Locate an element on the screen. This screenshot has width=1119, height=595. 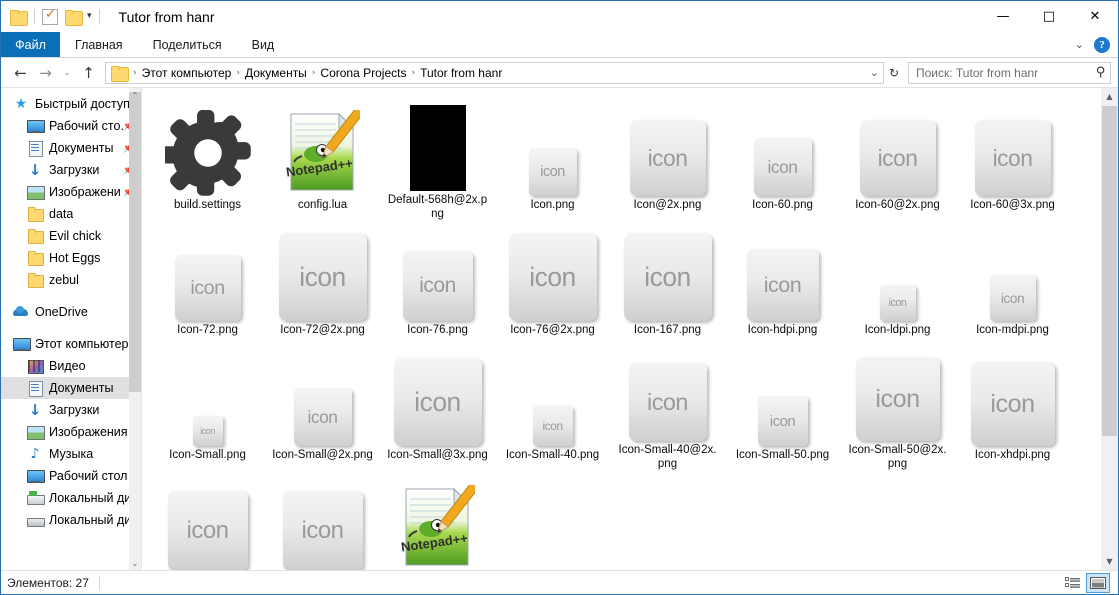
sidebar-item-этот-компьютер: Этот компьютер is located at coordinates (71, 344).